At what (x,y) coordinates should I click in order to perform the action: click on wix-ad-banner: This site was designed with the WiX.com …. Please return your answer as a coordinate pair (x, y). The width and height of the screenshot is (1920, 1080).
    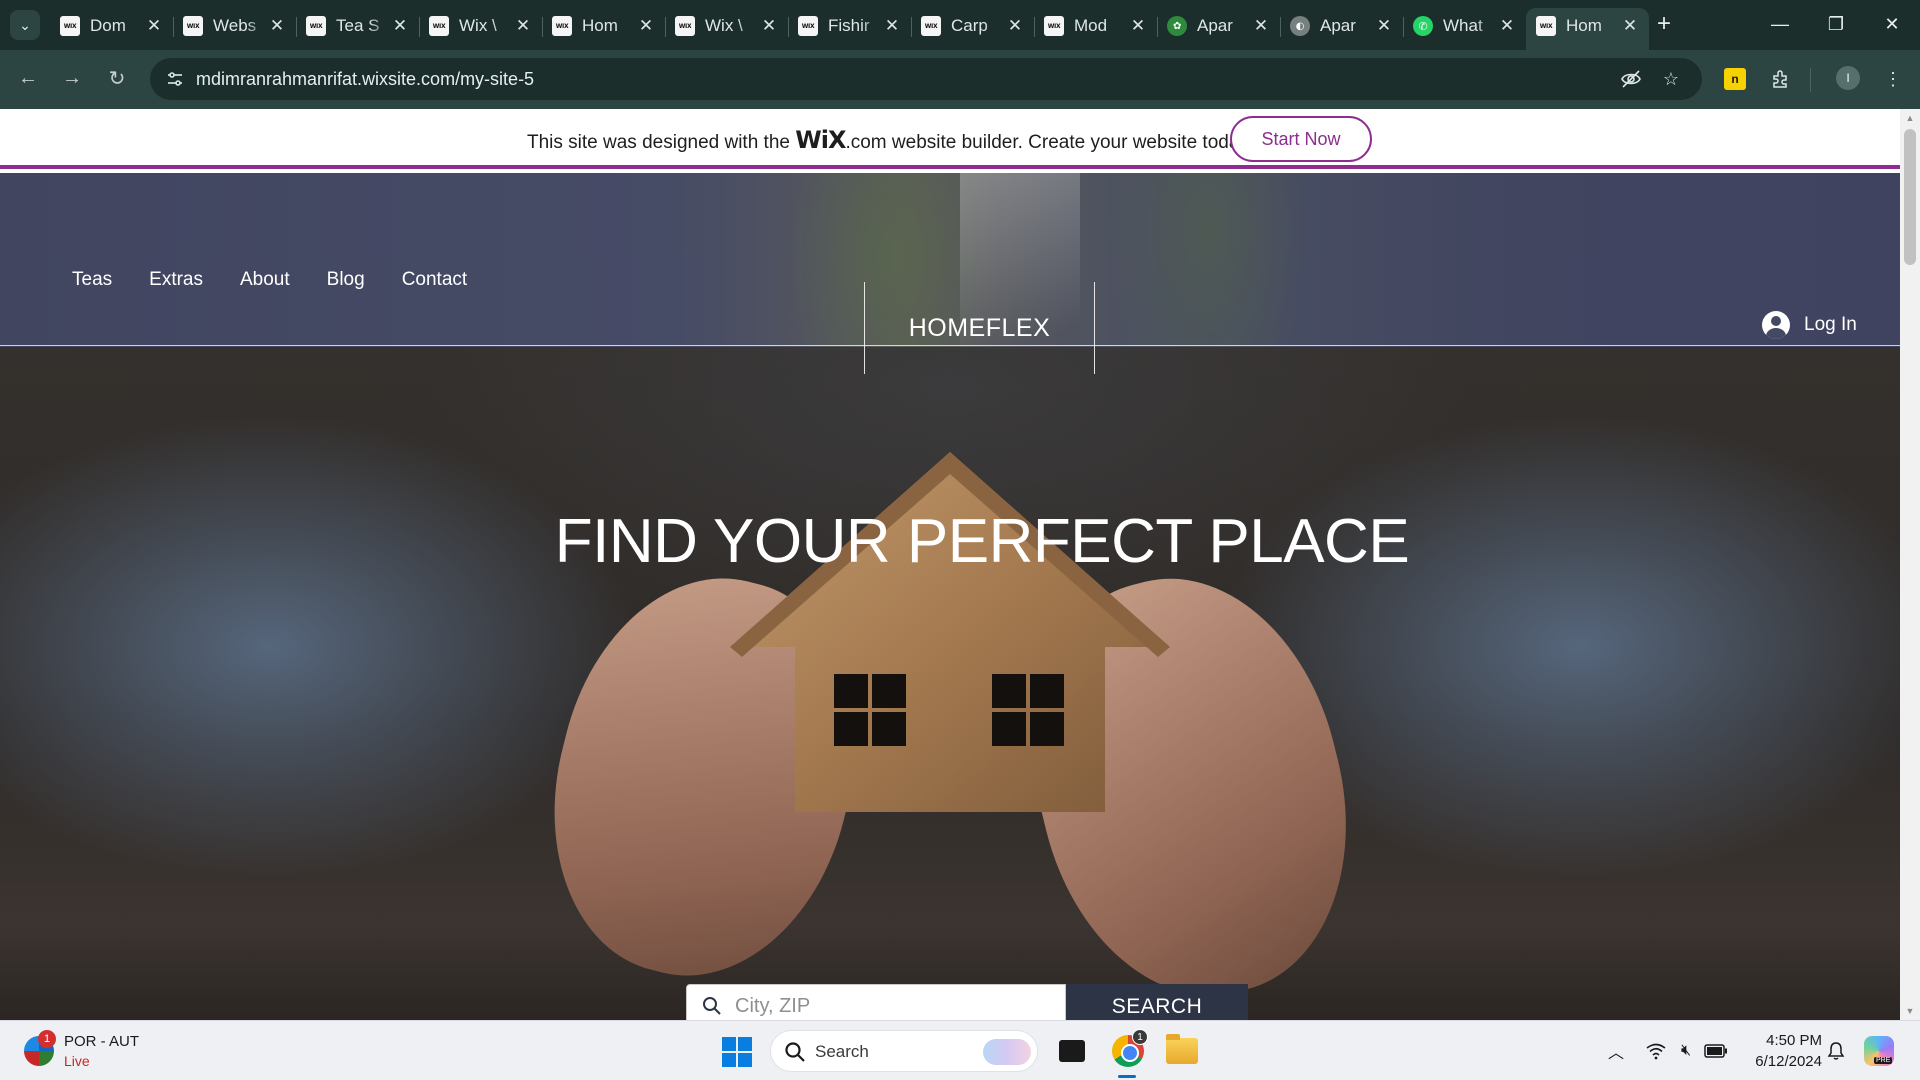
    Looking at the image, I should click on (950, 139).